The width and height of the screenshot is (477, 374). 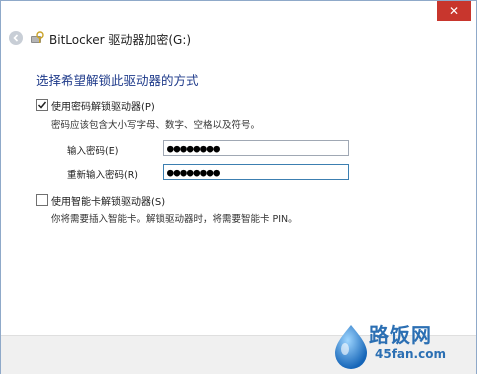 I want to click on close-button: ✕, so click(x=454, y=11).